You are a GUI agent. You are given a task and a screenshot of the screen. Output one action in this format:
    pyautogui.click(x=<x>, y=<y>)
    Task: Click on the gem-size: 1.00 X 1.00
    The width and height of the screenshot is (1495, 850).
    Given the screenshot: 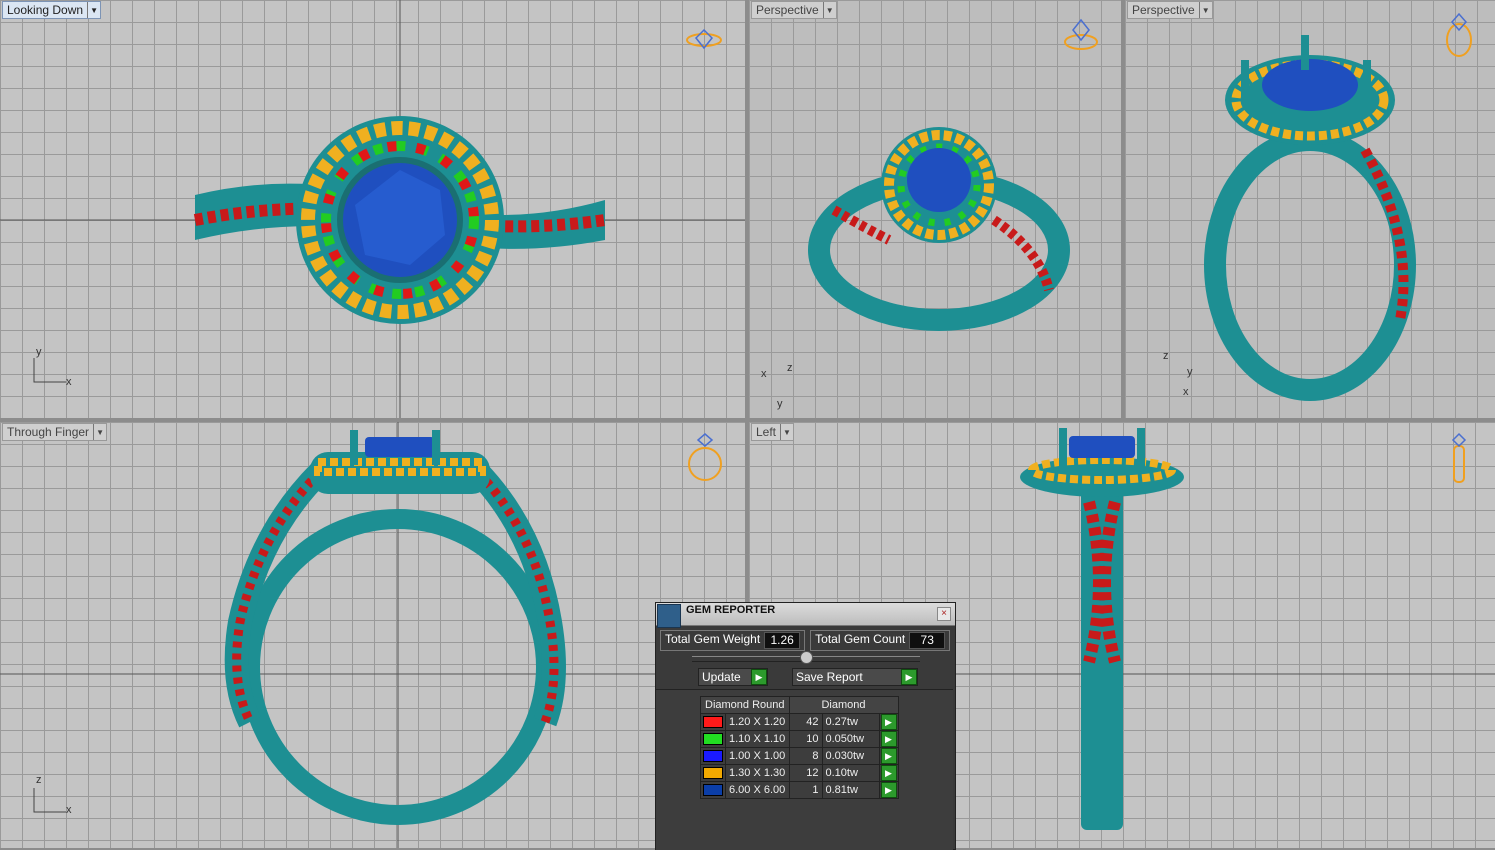 What is the action you would take?
    pyautogui.click(x=757, y=756)
    